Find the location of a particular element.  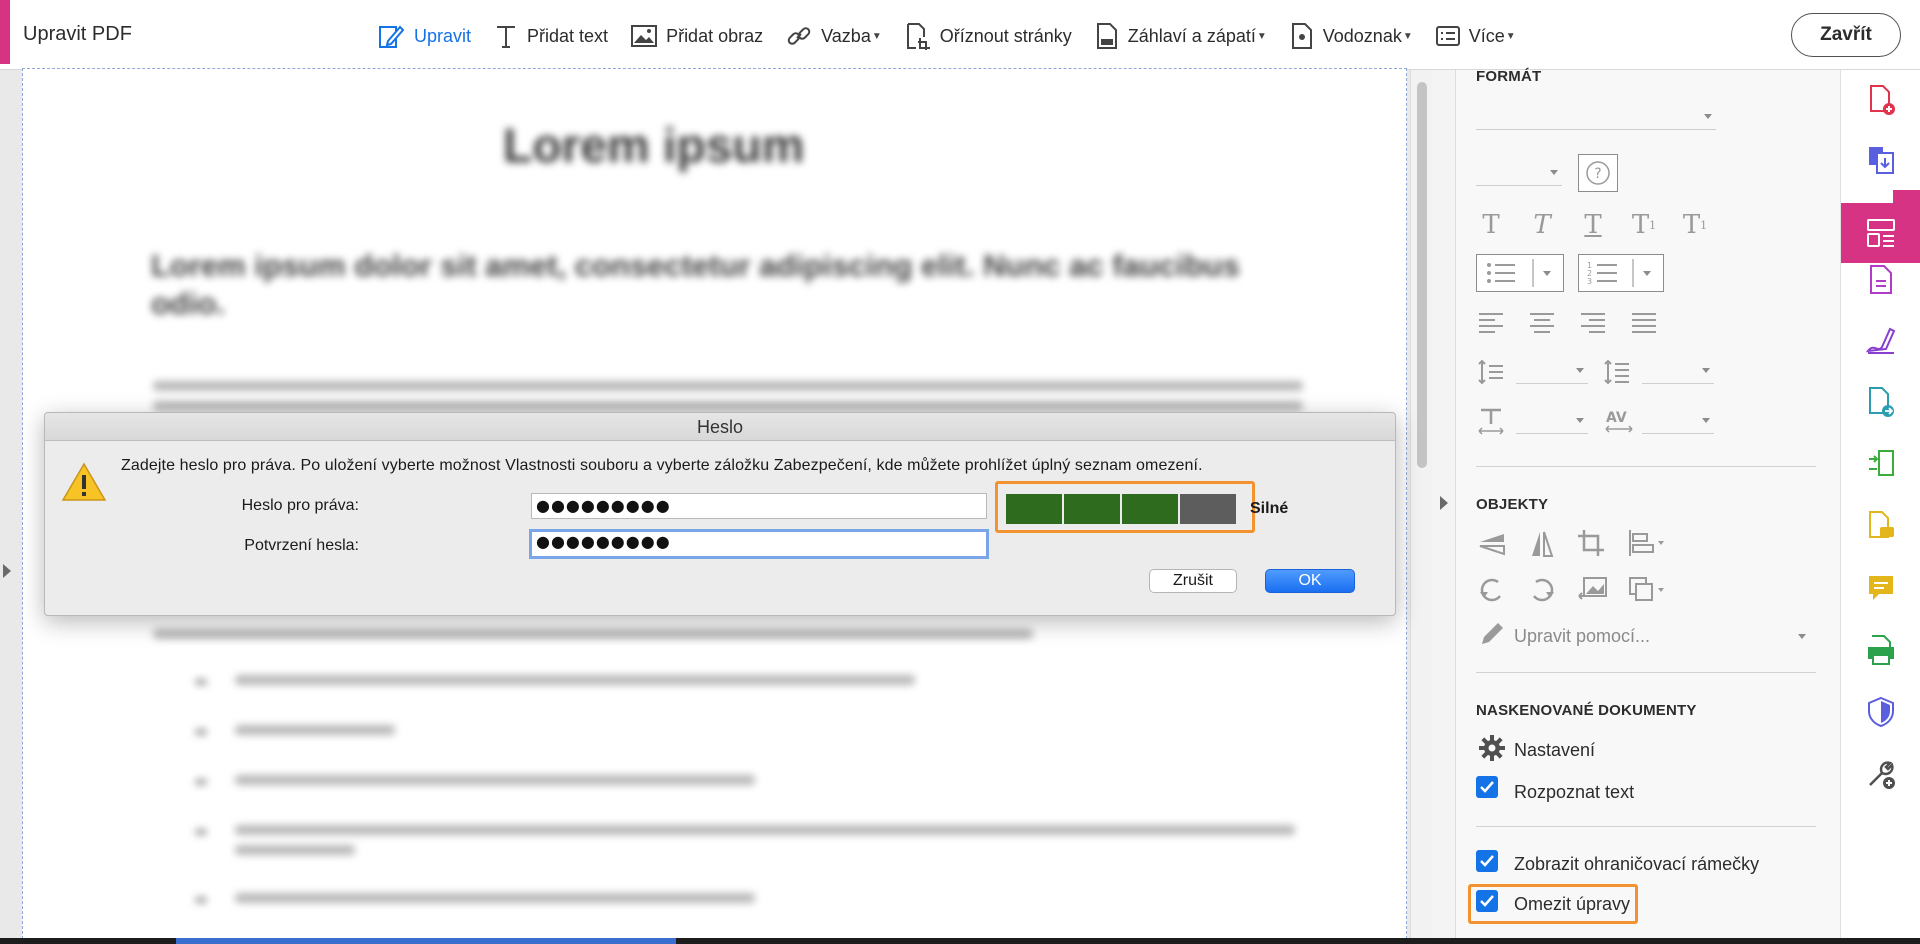

character-scale-dropdown is located at coordinates (1552, 422).